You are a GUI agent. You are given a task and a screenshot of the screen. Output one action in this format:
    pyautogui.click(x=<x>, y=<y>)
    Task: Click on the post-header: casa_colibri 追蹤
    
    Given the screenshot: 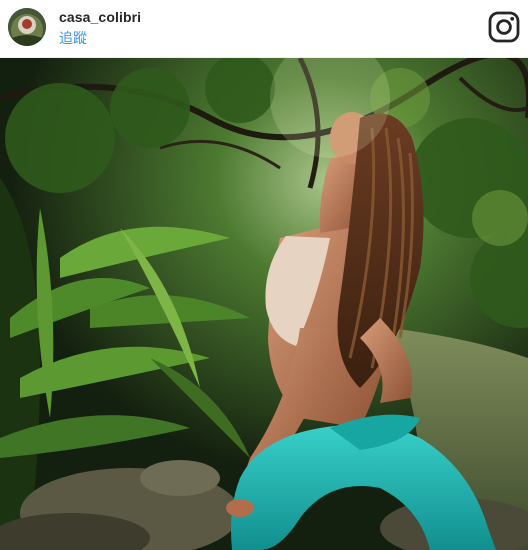 What is the action you would take?
    pyautogui.click(x=264, y=29)
    